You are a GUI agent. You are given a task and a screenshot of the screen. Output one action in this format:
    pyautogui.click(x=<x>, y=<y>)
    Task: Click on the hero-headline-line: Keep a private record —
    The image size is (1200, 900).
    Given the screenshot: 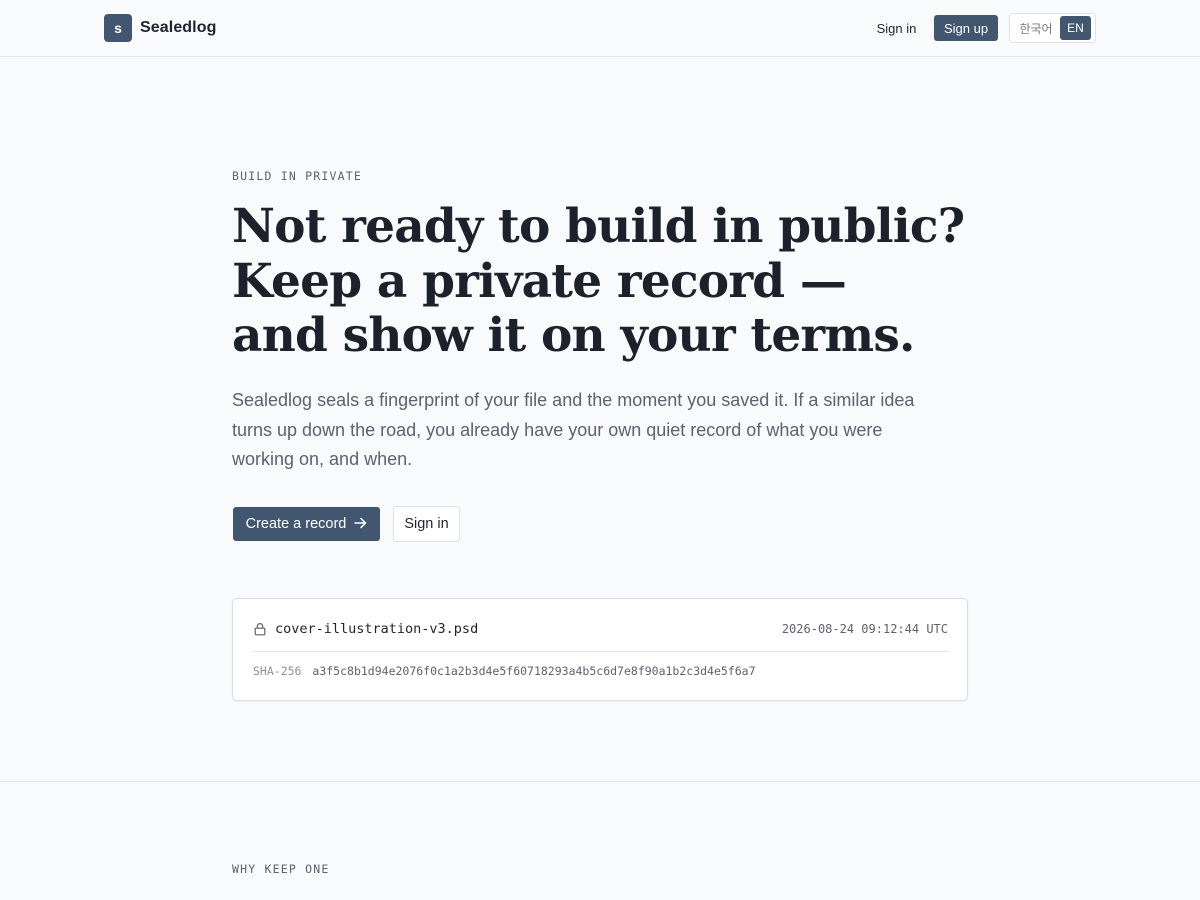 What is the action you would take?
    pyautogui.click(x=539, y=281)
    